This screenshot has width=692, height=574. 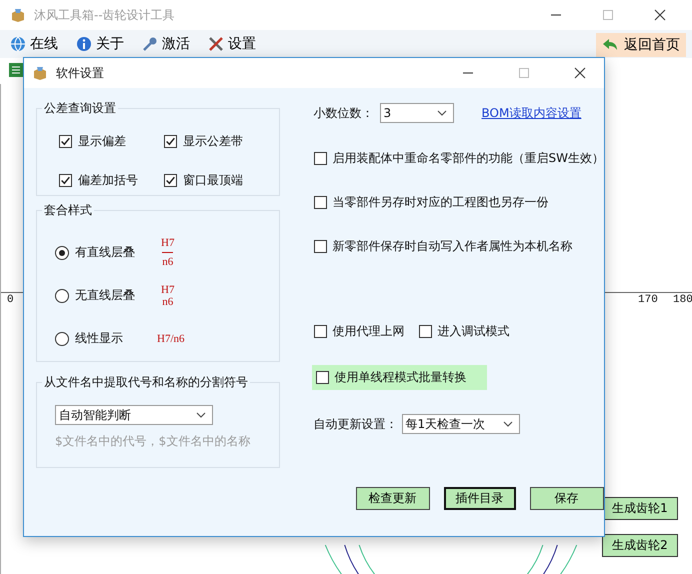 What do you see at coordinates (80, 108) in the screenshot?
I see `group-title: 公差查询设置` at bounding box center [80, 108].